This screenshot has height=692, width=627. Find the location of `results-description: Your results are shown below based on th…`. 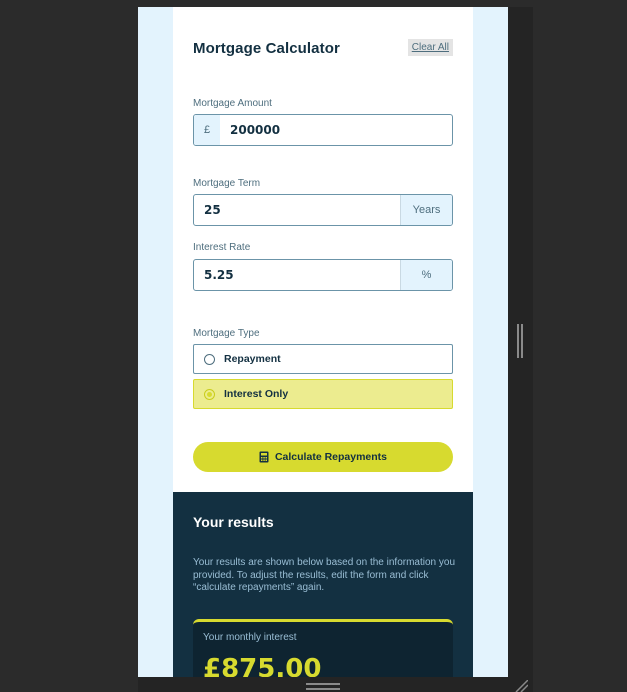

results-description: Your results are shown below based on th… is located at coordinates (324, 575).